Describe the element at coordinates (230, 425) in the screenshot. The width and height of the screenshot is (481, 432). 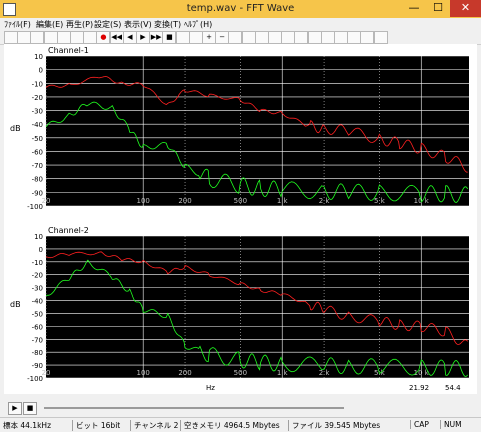
I see `status-free-memory: 空きメモリ 4964.5 Mbytes` at that location.